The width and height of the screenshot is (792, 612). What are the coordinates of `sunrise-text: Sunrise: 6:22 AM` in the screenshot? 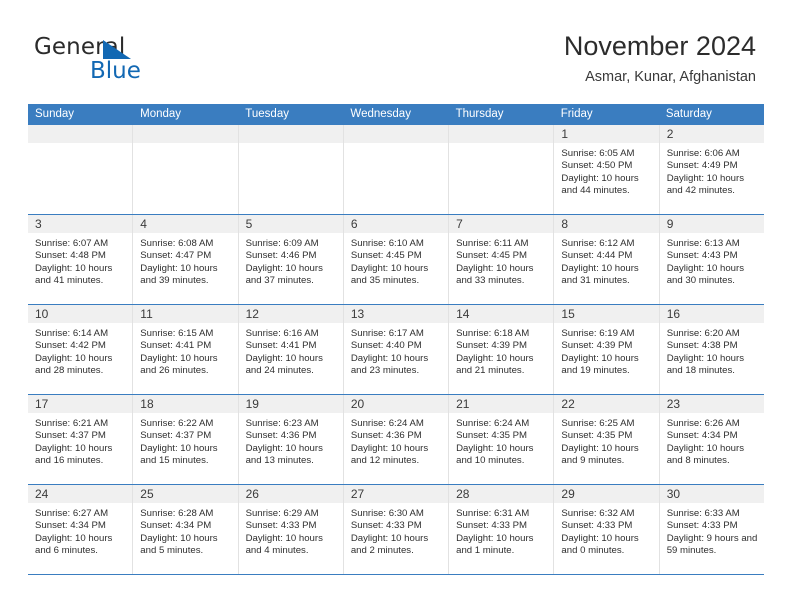 It's located at (177, 423).